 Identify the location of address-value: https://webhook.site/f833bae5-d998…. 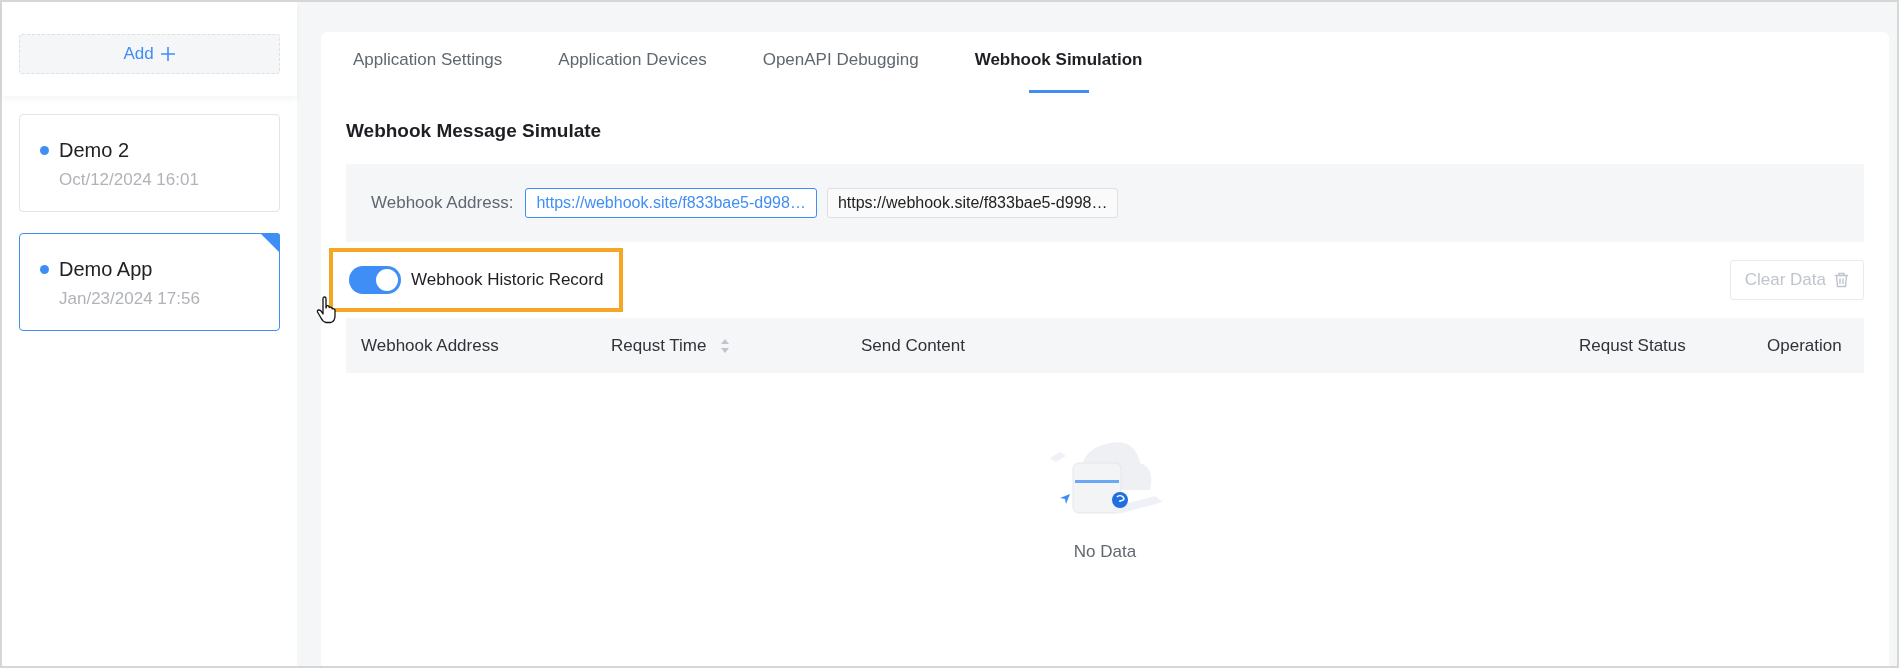
(972, 203).